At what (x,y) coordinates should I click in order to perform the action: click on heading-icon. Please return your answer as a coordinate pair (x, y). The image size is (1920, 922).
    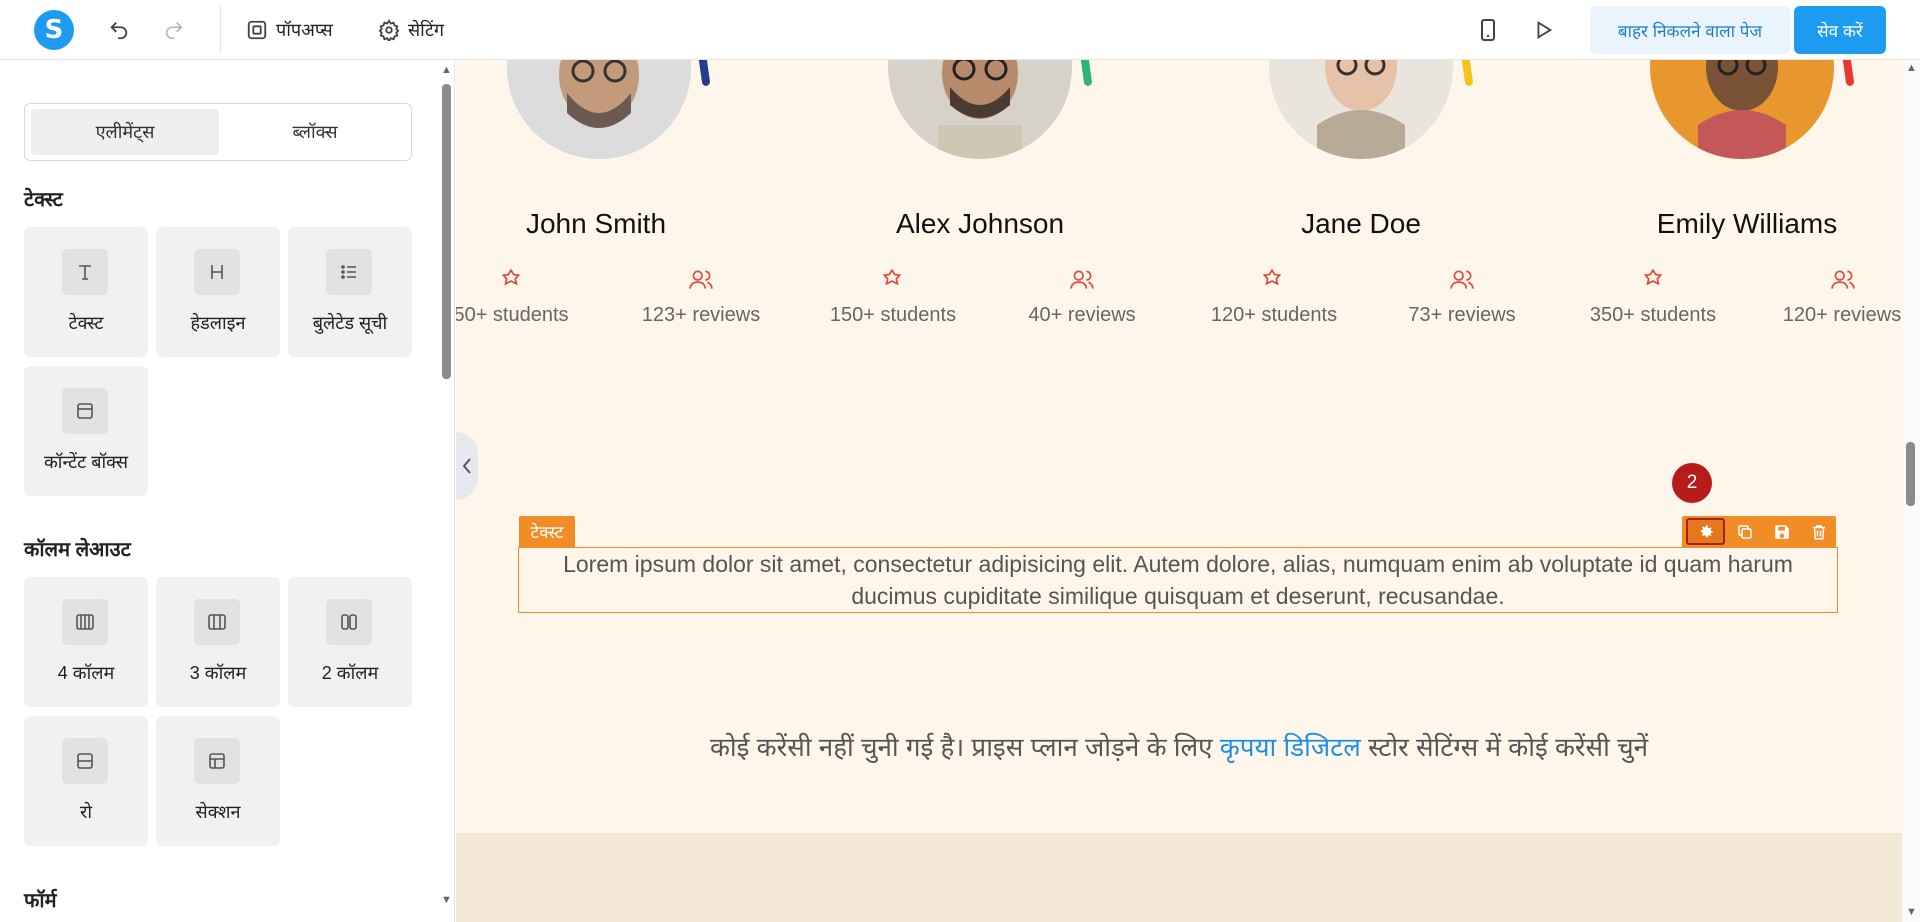
    Looking at the image, I should click on (217, 272).